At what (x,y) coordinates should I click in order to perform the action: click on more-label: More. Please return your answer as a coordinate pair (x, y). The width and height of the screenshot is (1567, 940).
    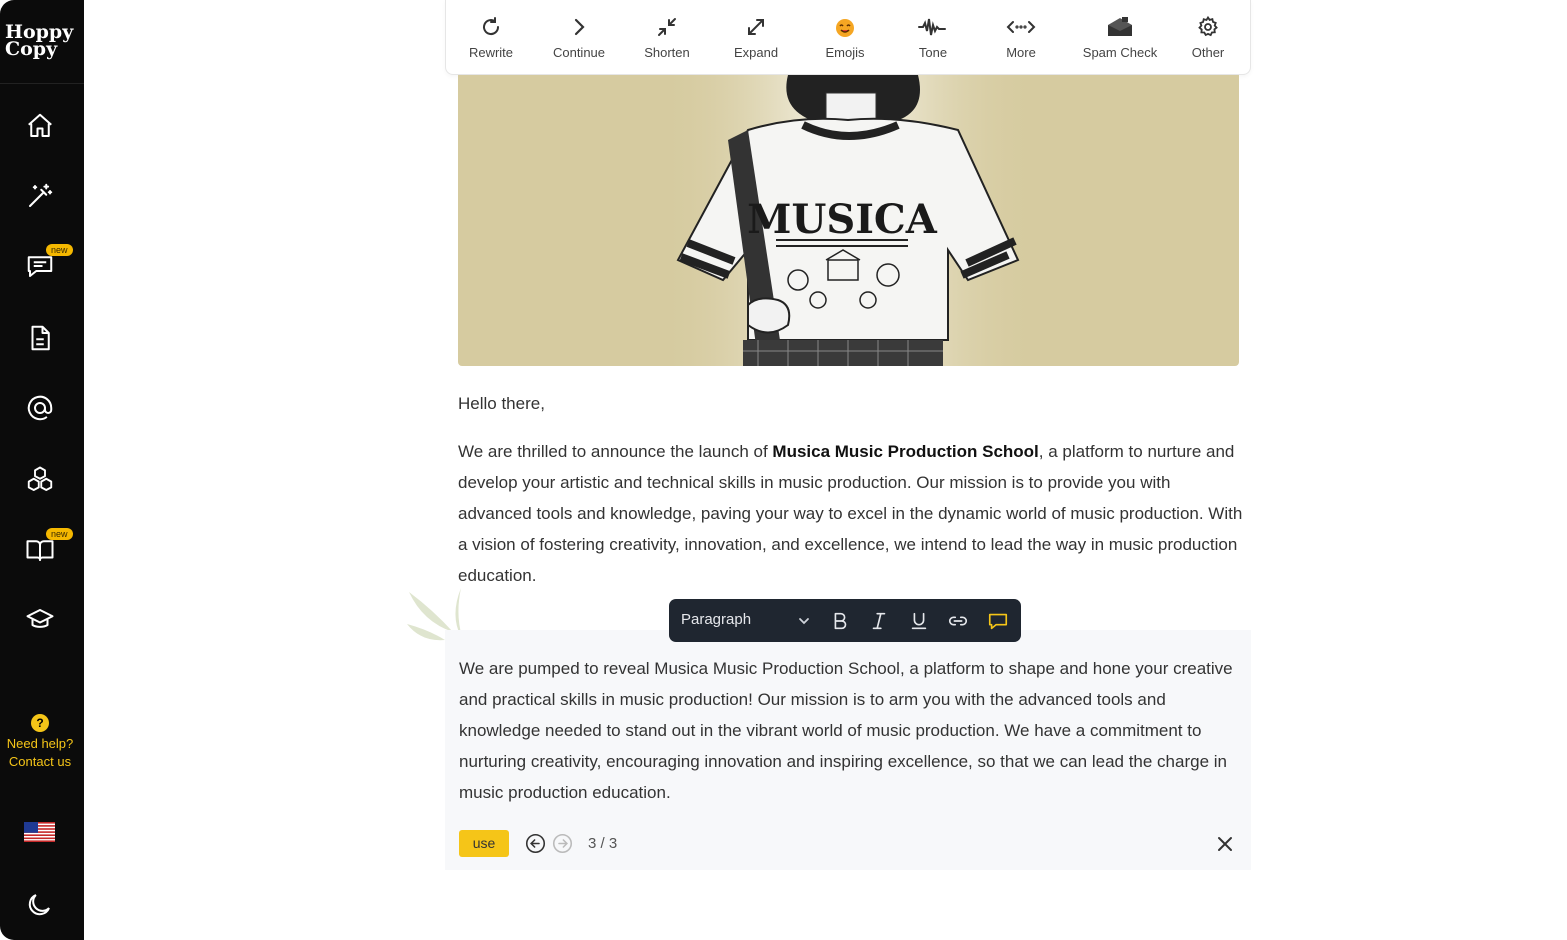
    Looking at the image, I should click on (1021, 52).